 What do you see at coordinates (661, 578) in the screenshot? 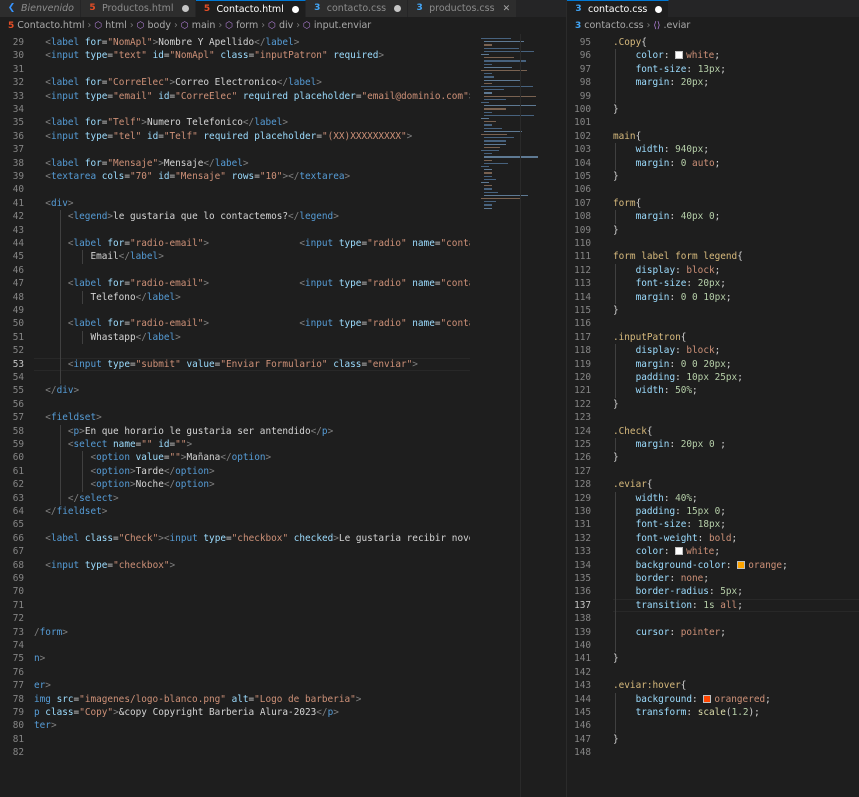
I see `code-line: border: none;` at bounding box center [661, 578].